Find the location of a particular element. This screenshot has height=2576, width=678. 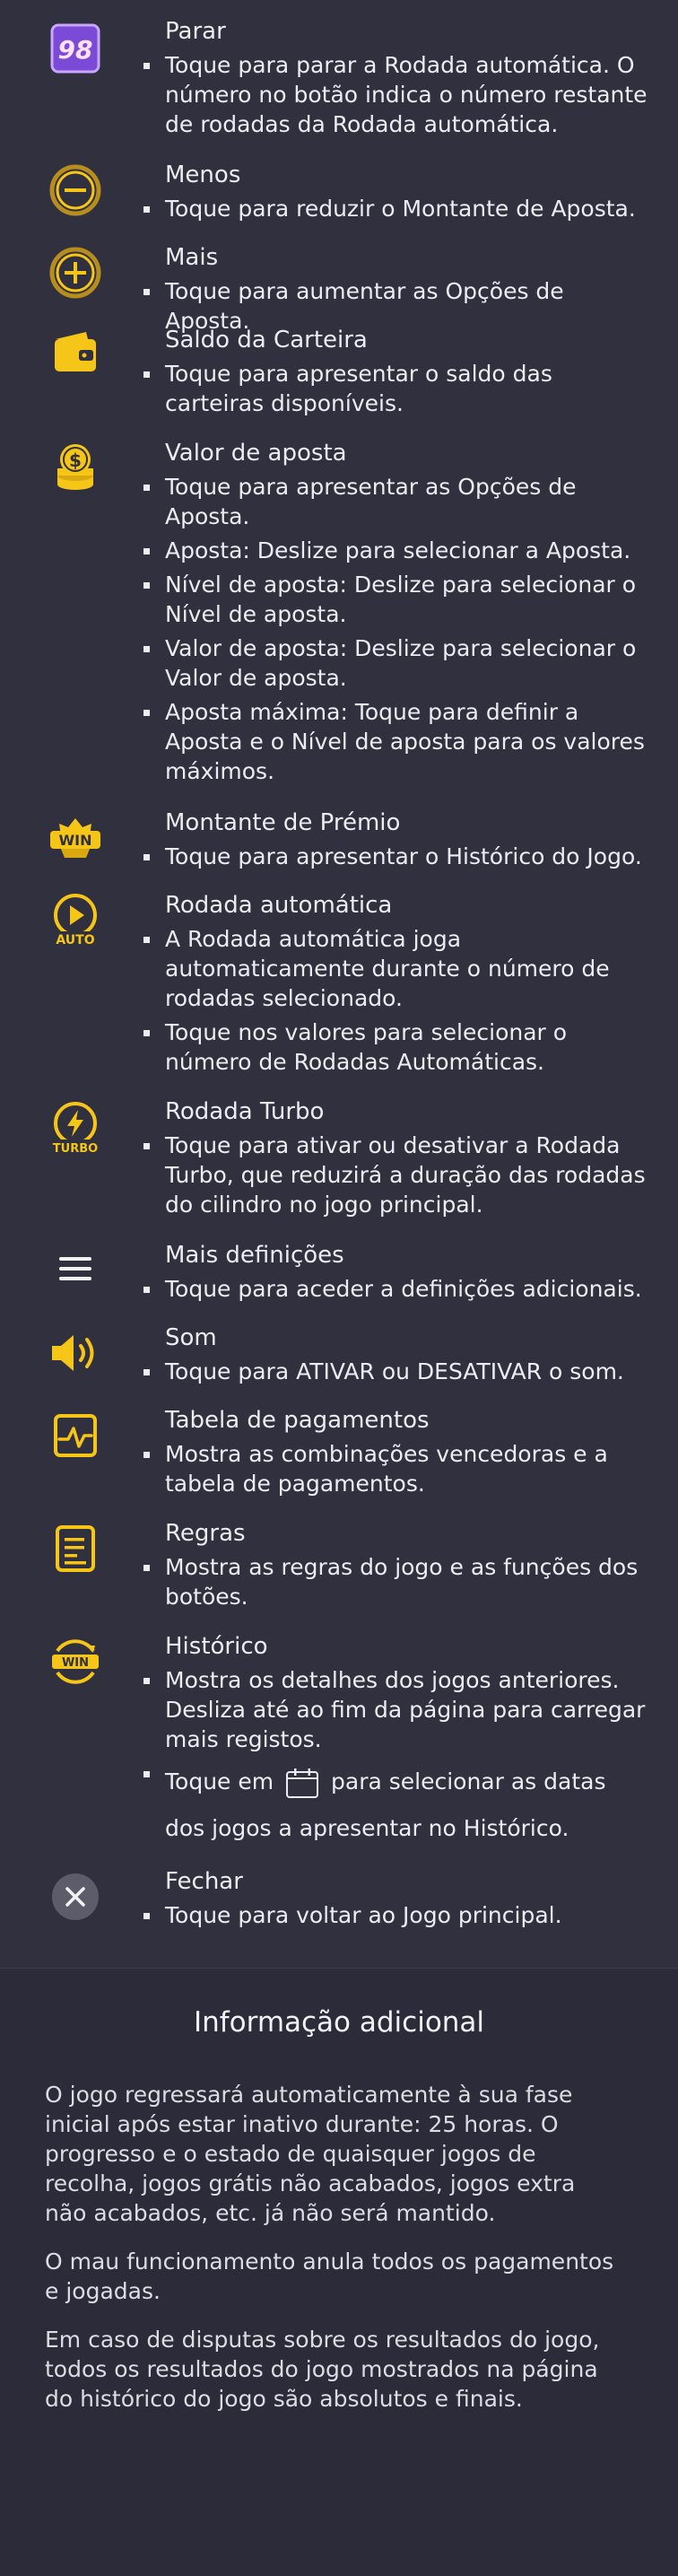

turbo-icon: TURBO is located at coordinates (75, 1128).